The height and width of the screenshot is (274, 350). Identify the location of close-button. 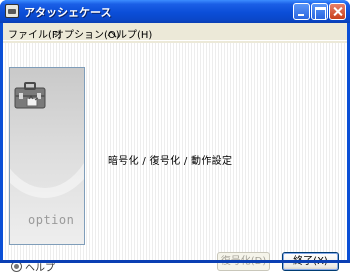
(337, 11).